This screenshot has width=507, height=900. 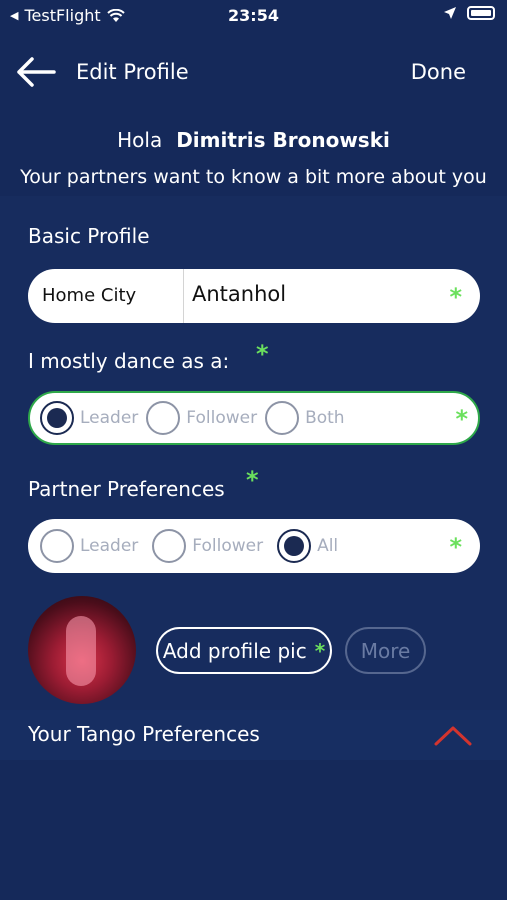 I want to click on home-city-input: Antanhol, so click(x=239, y=294).